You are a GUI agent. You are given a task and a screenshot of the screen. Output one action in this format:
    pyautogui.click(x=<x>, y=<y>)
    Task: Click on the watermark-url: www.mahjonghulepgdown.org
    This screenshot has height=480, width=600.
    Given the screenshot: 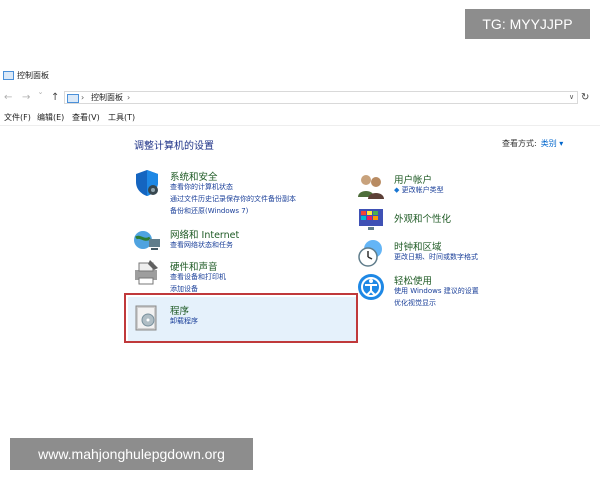 What is the action you would take?
    pyautogui.click(x=131, y=454)
    